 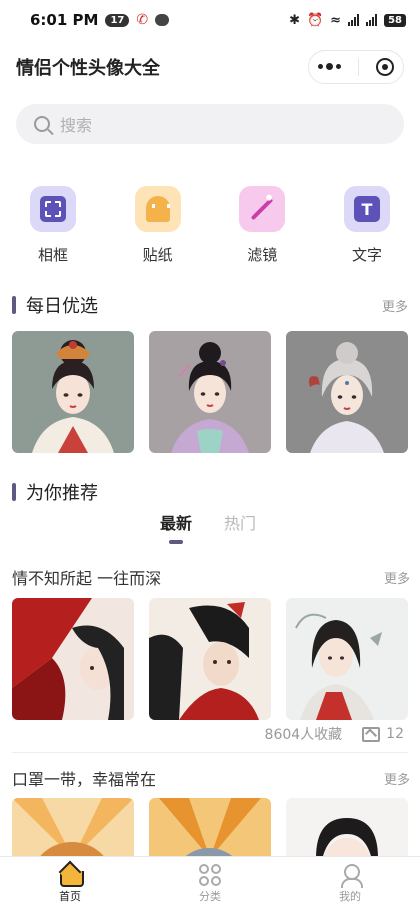 I want to click on tab-popular: 热门, so click(x=240, y=522).